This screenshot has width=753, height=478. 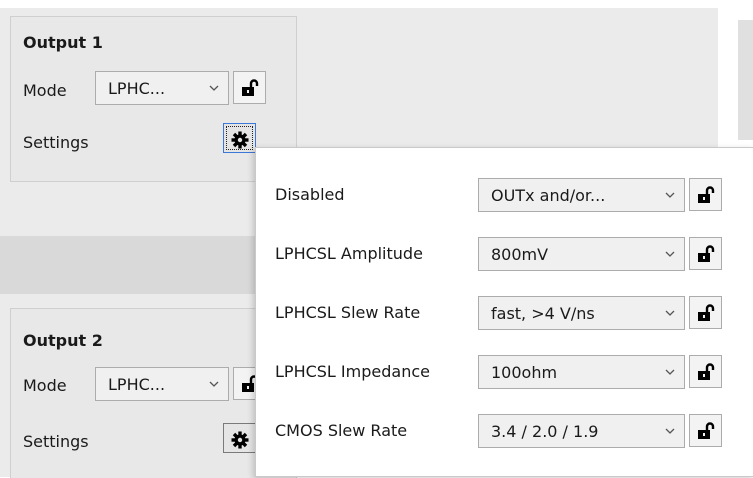 I want to click on output-1-group: Output 1 Mode LPHC... Settings, so click(x=153, y=99).